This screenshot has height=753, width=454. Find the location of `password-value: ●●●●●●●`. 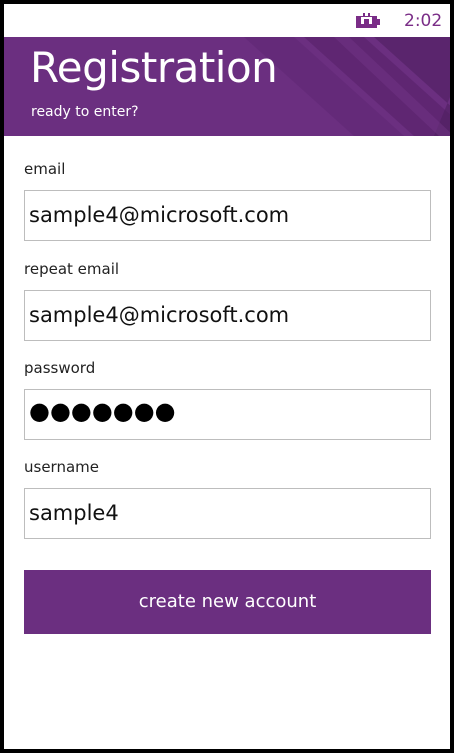

password-value: ●●●●●●● is located at coordinates (102, 411).